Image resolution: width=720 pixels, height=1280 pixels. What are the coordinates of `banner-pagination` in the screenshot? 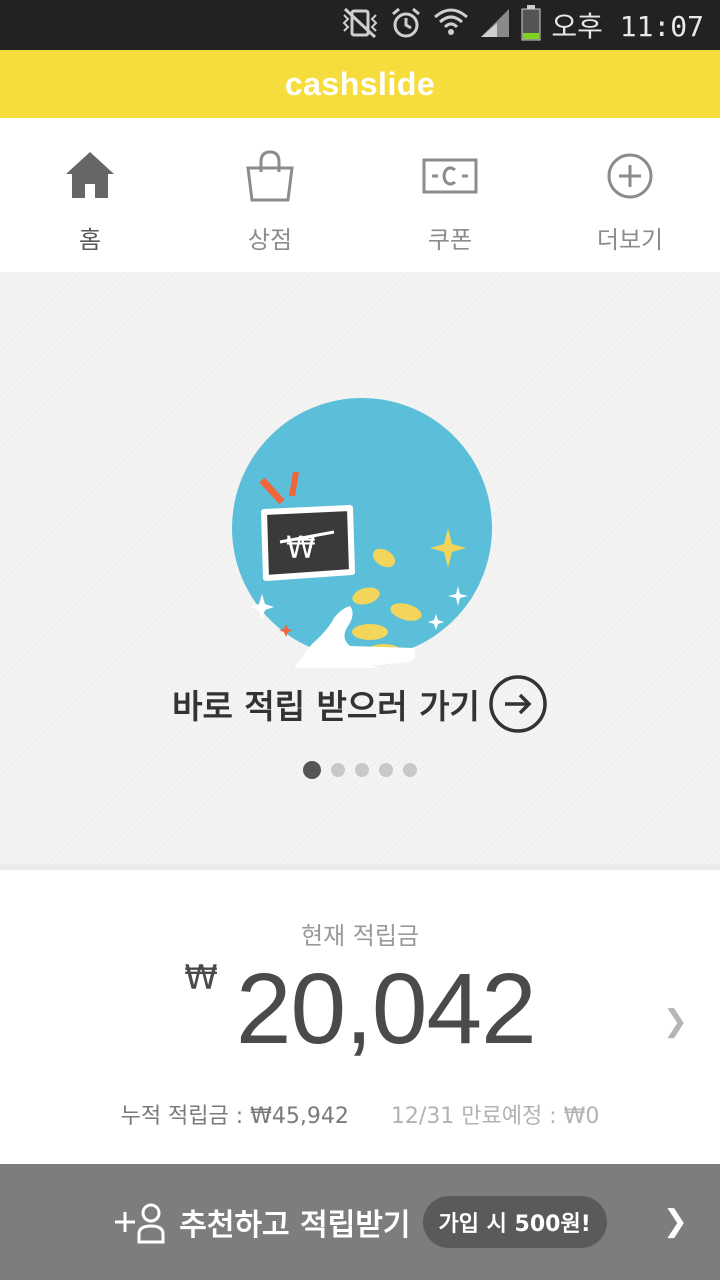 It's located at (360, 770).